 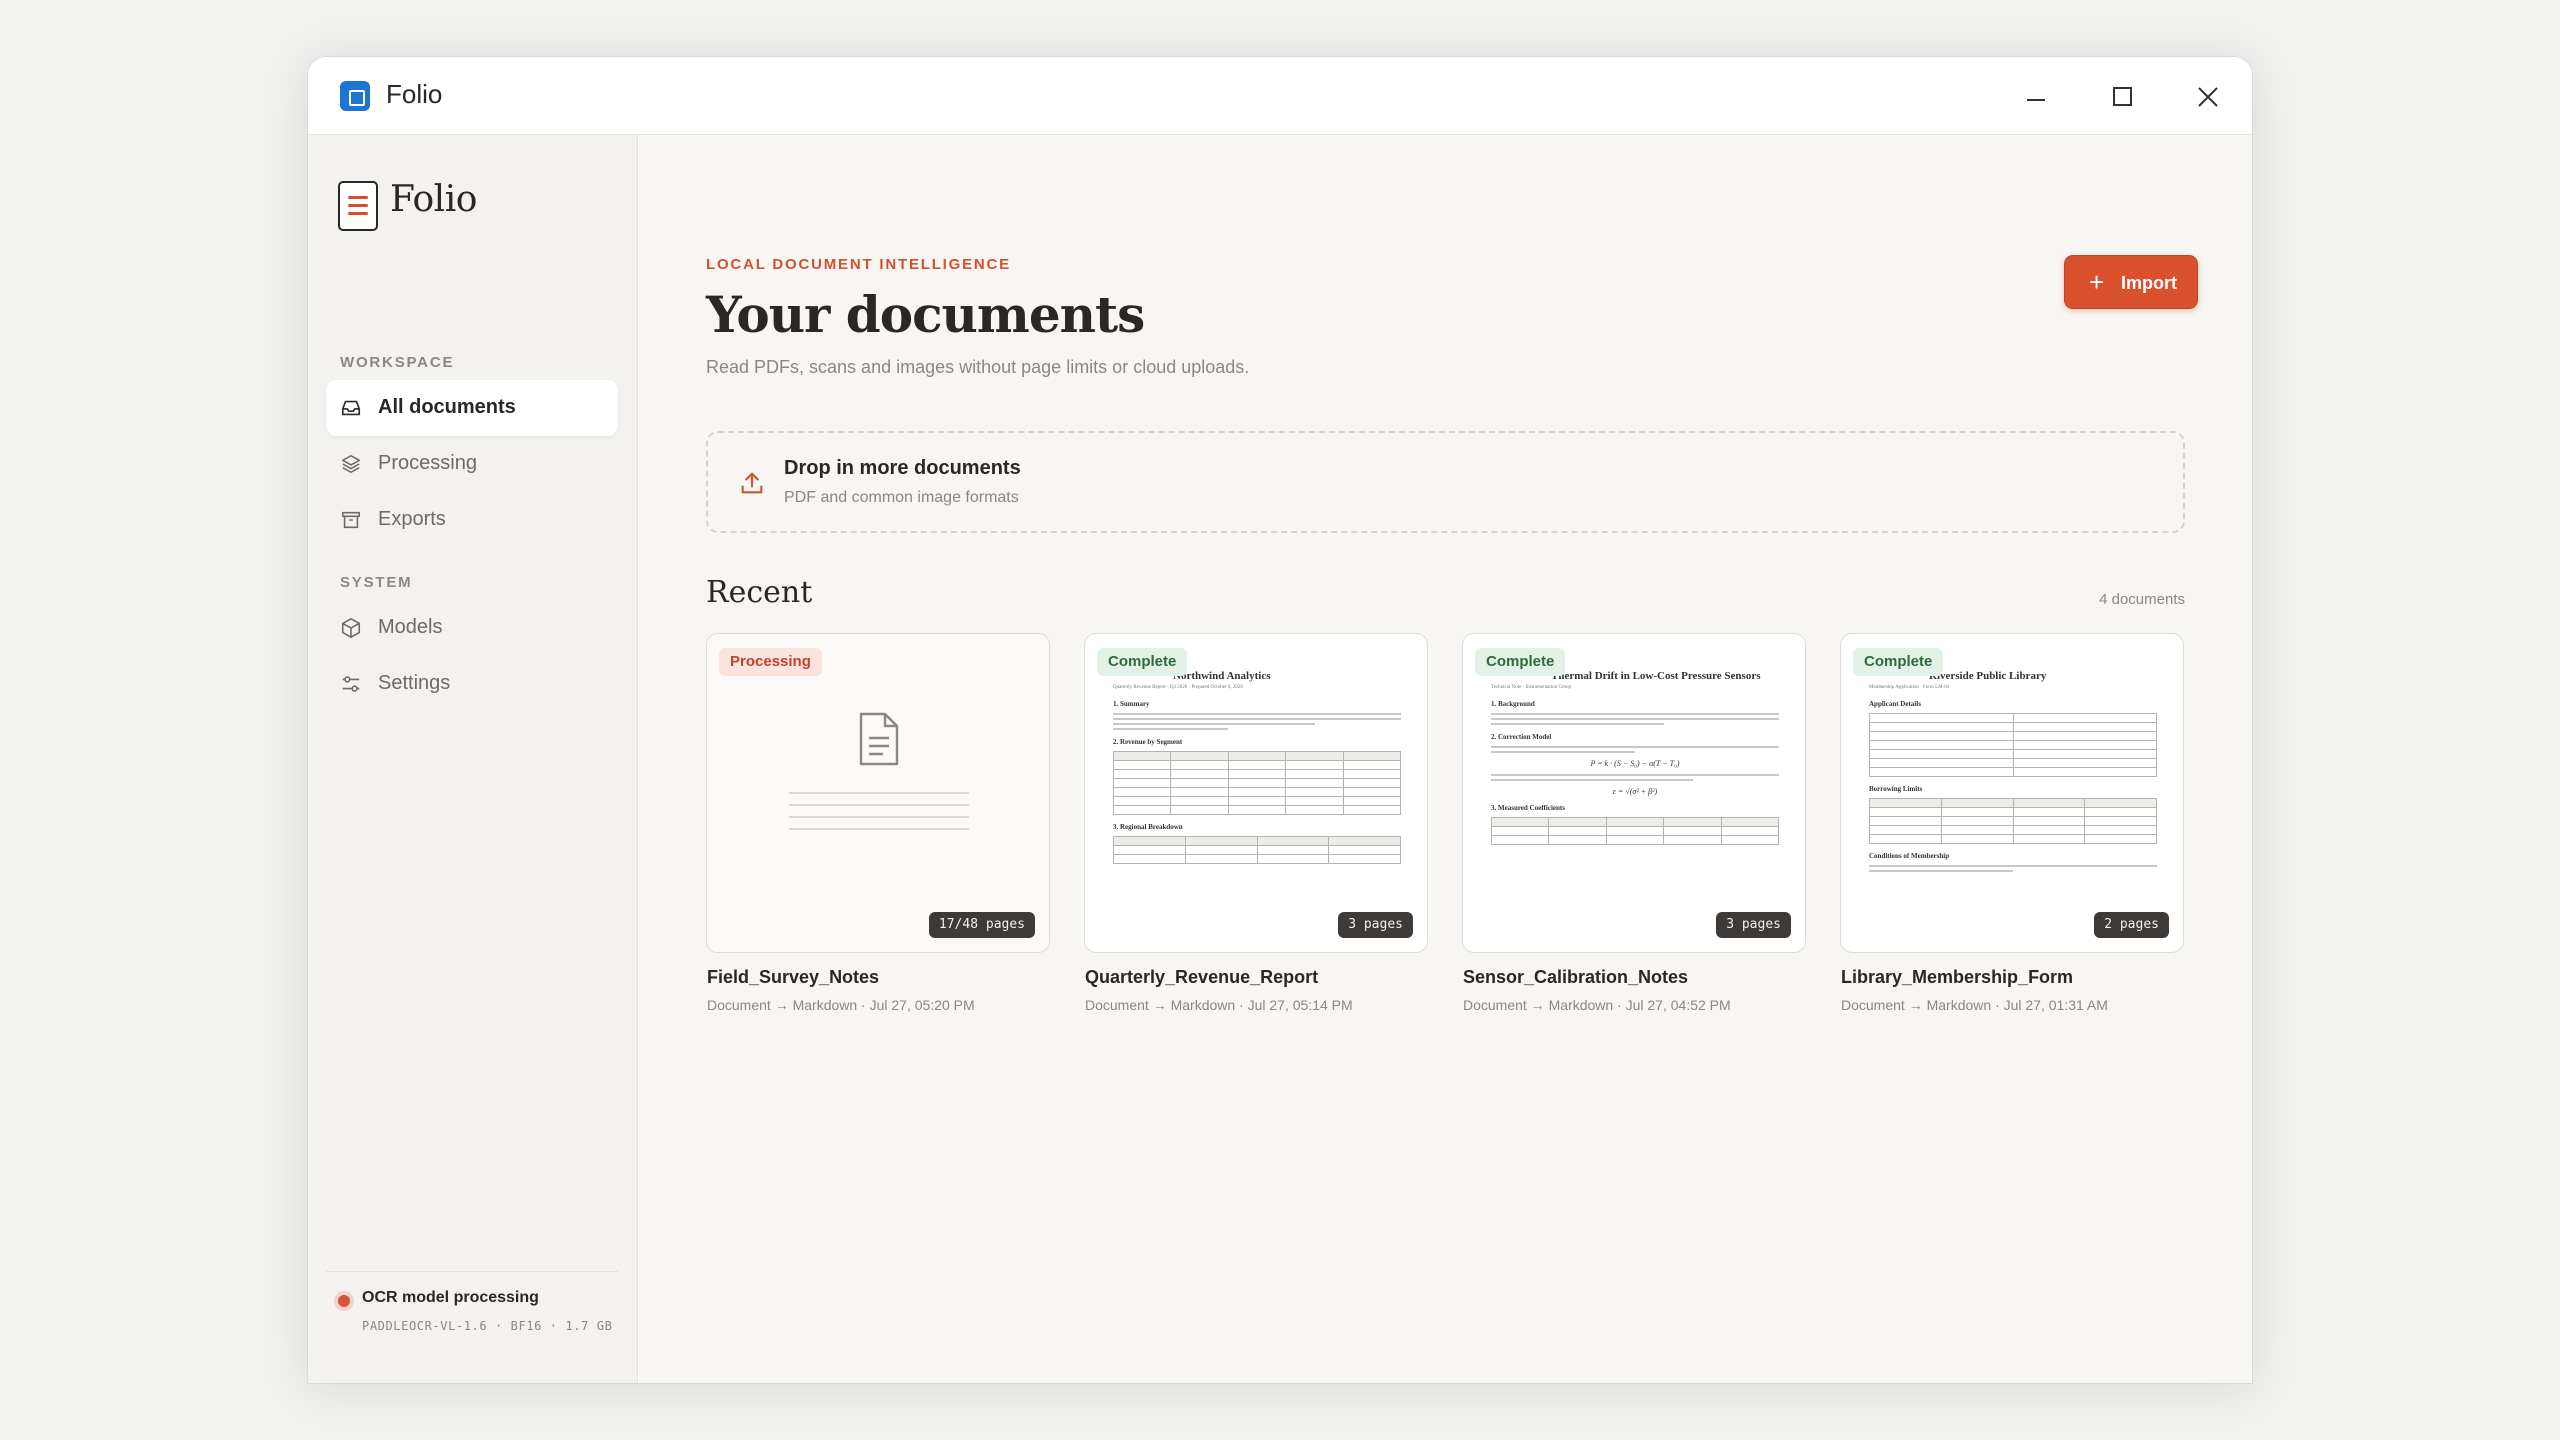 What do you see at coordinates (351, 464) in the screenshot?
I see `layers-icon` at bounding box center [351, 464].